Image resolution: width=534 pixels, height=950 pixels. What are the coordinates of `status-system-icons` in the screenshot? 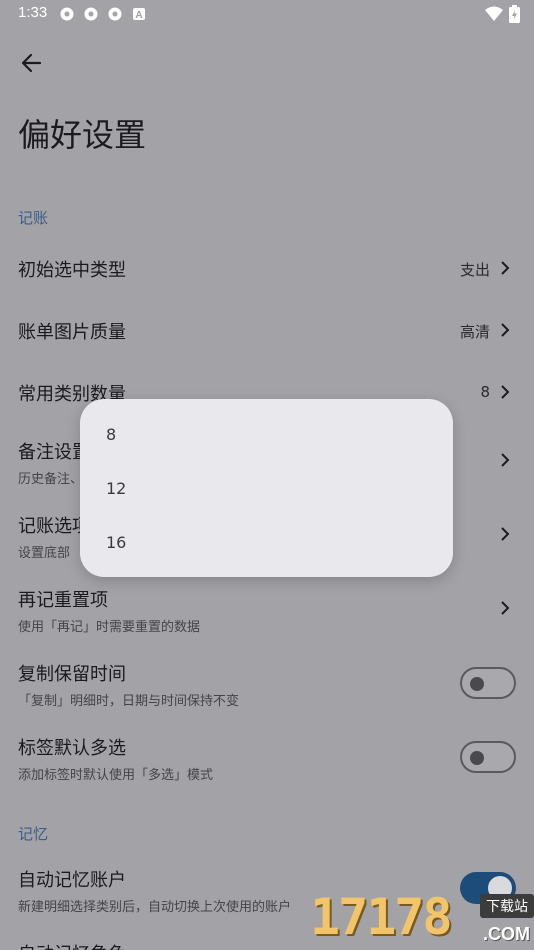 It's located at (502, 16).